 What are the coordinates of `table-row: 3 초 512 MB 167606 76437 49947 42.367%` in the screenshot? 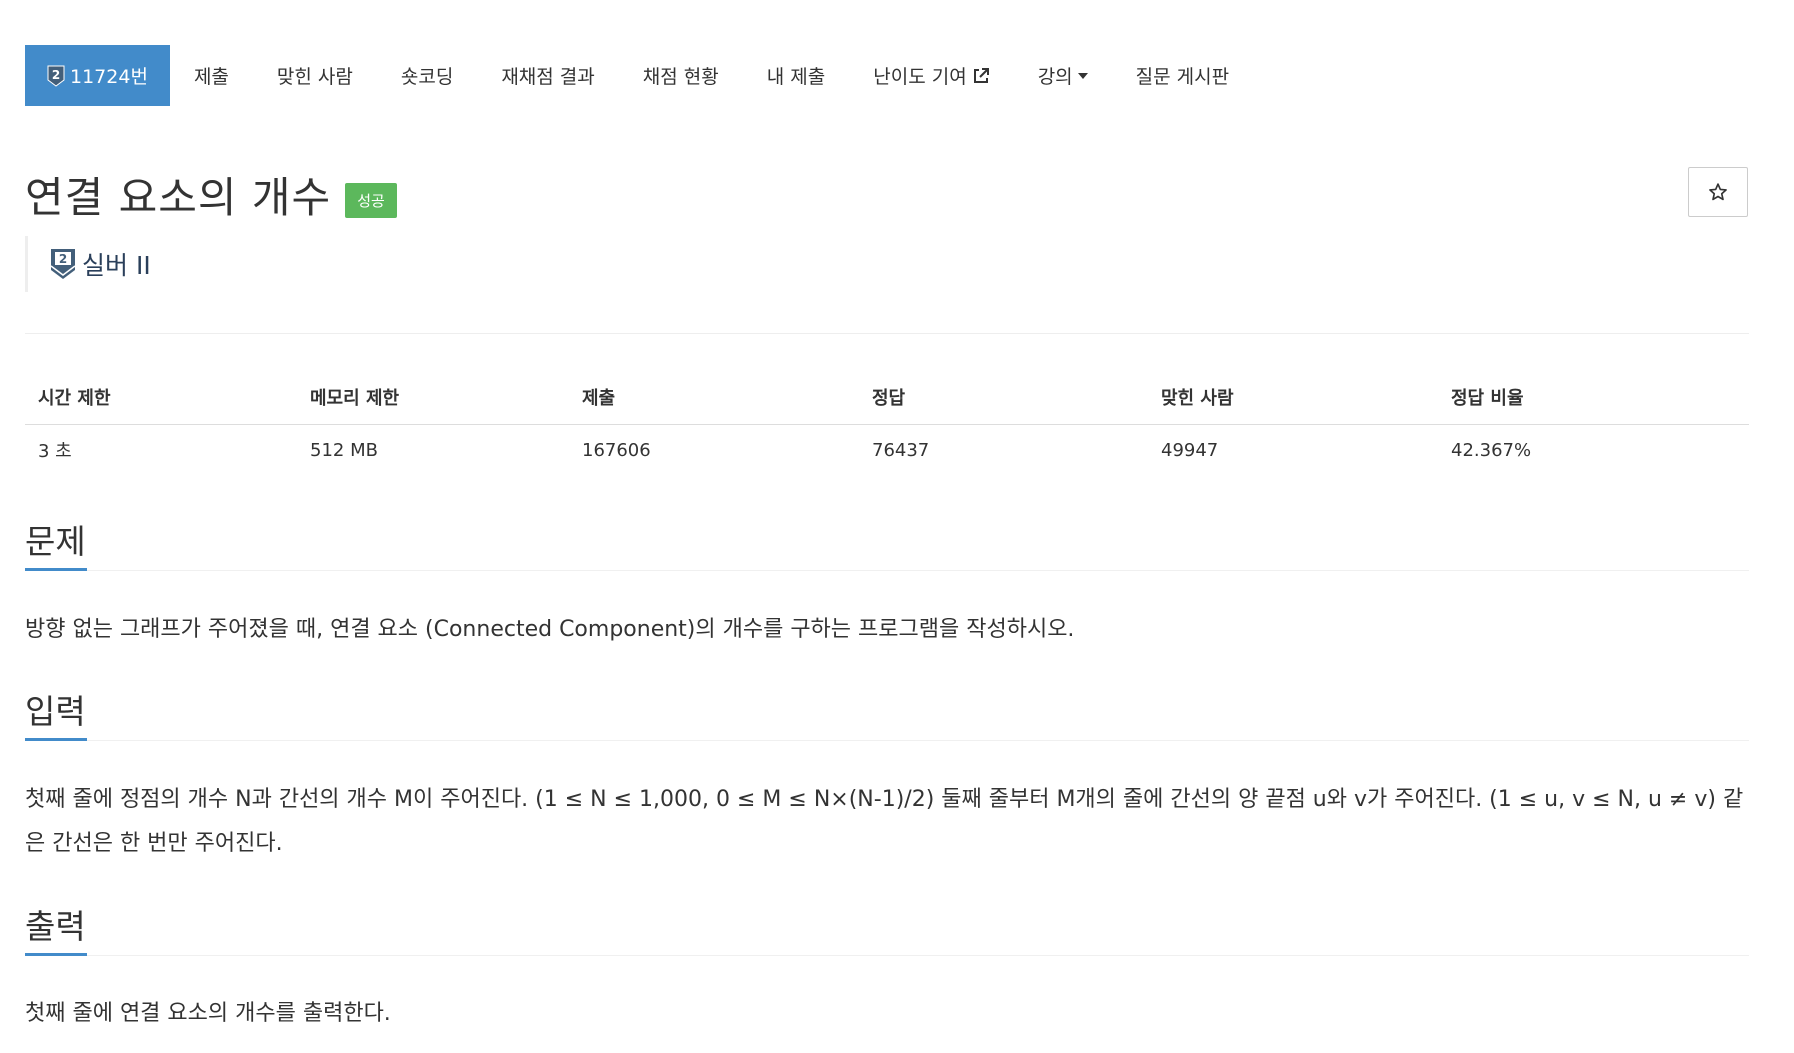 It's located at (887, 450).